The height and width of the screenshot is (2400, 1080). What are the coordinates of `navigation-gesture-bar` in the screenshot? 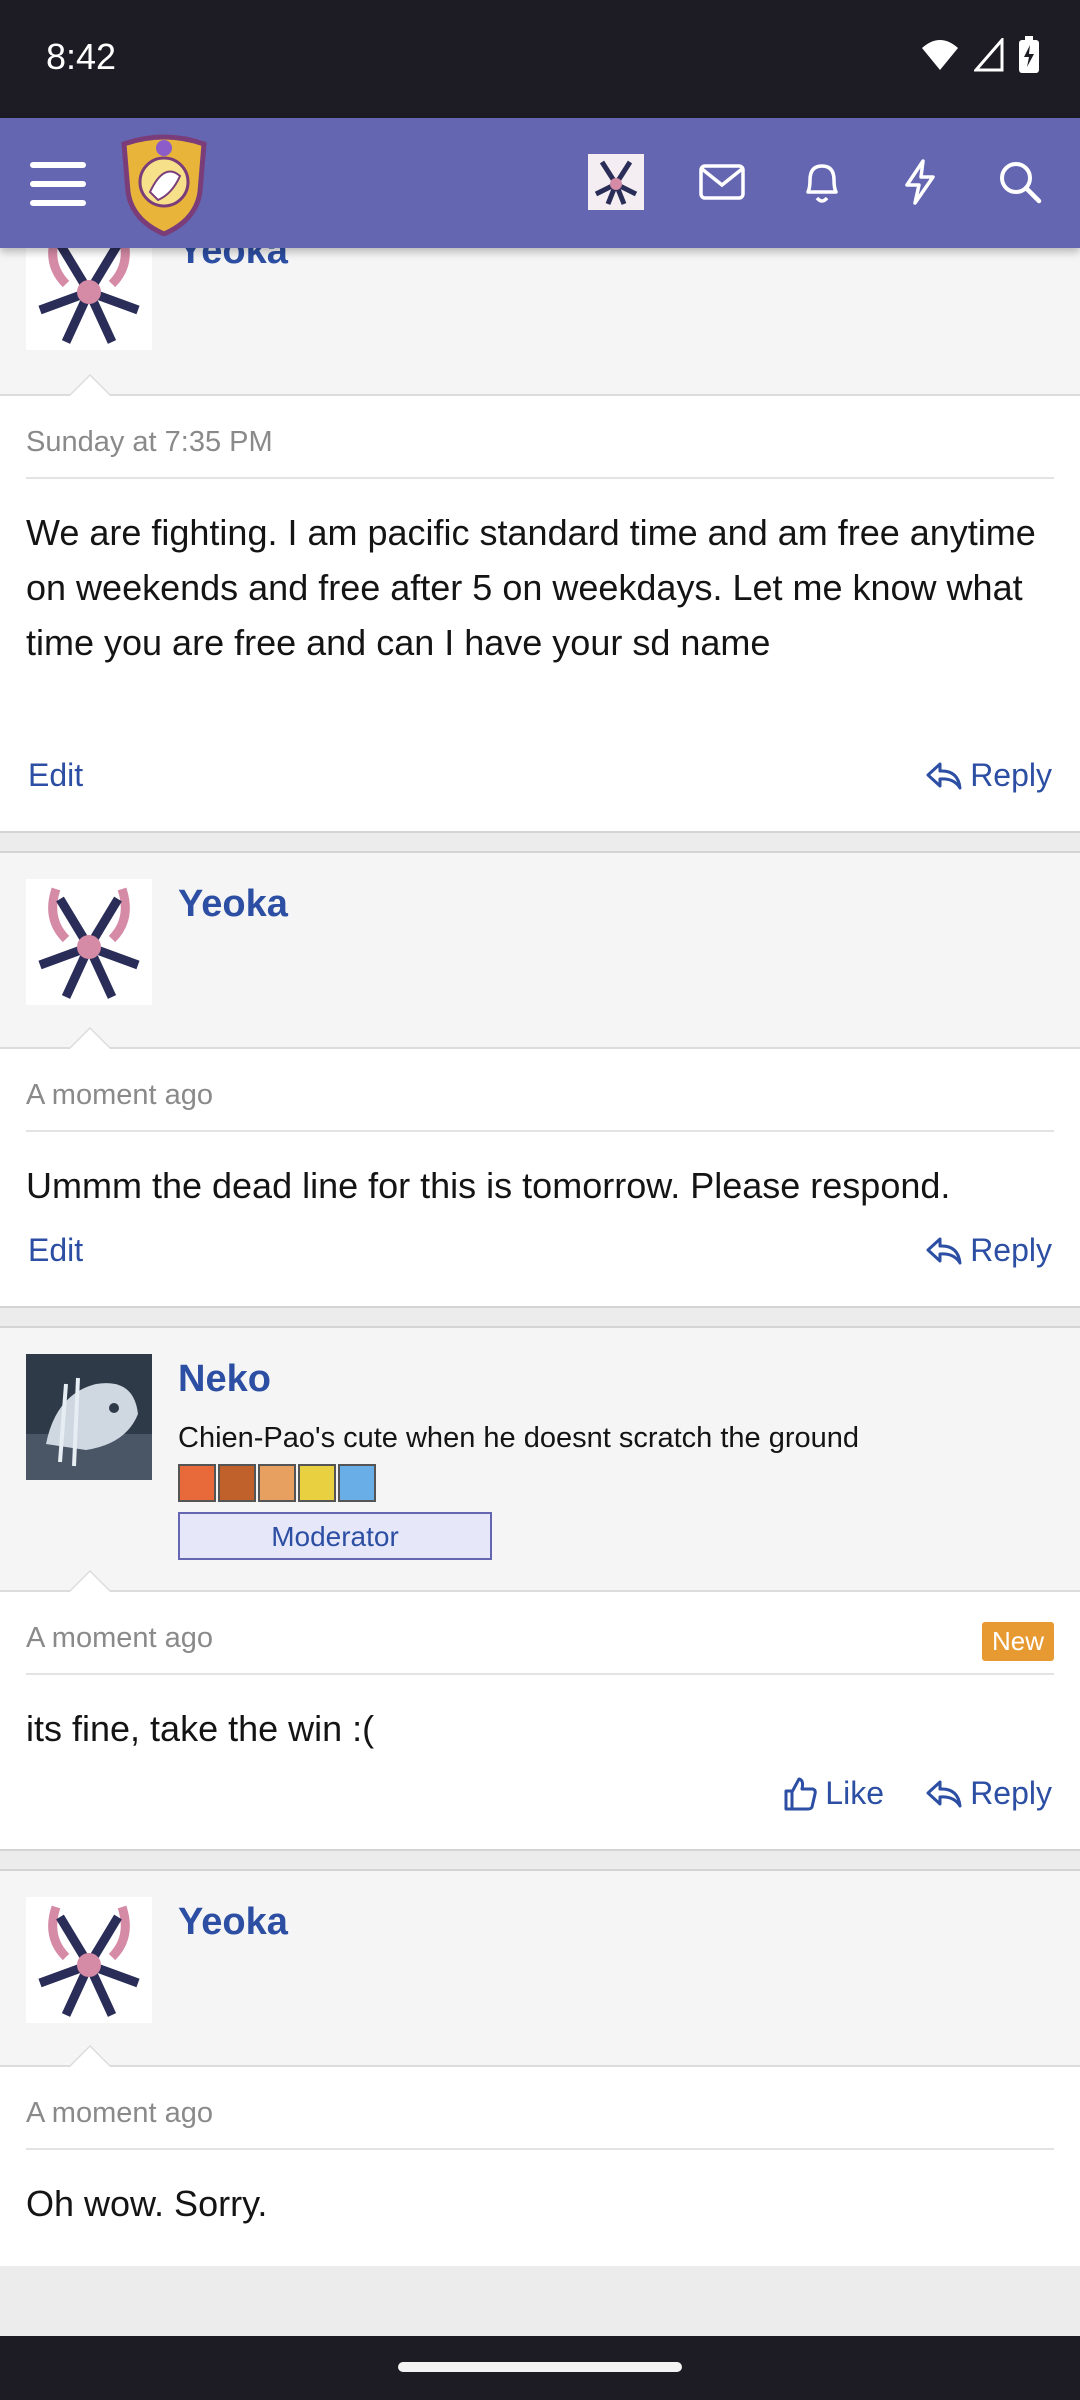 It's located at (540, 2368).